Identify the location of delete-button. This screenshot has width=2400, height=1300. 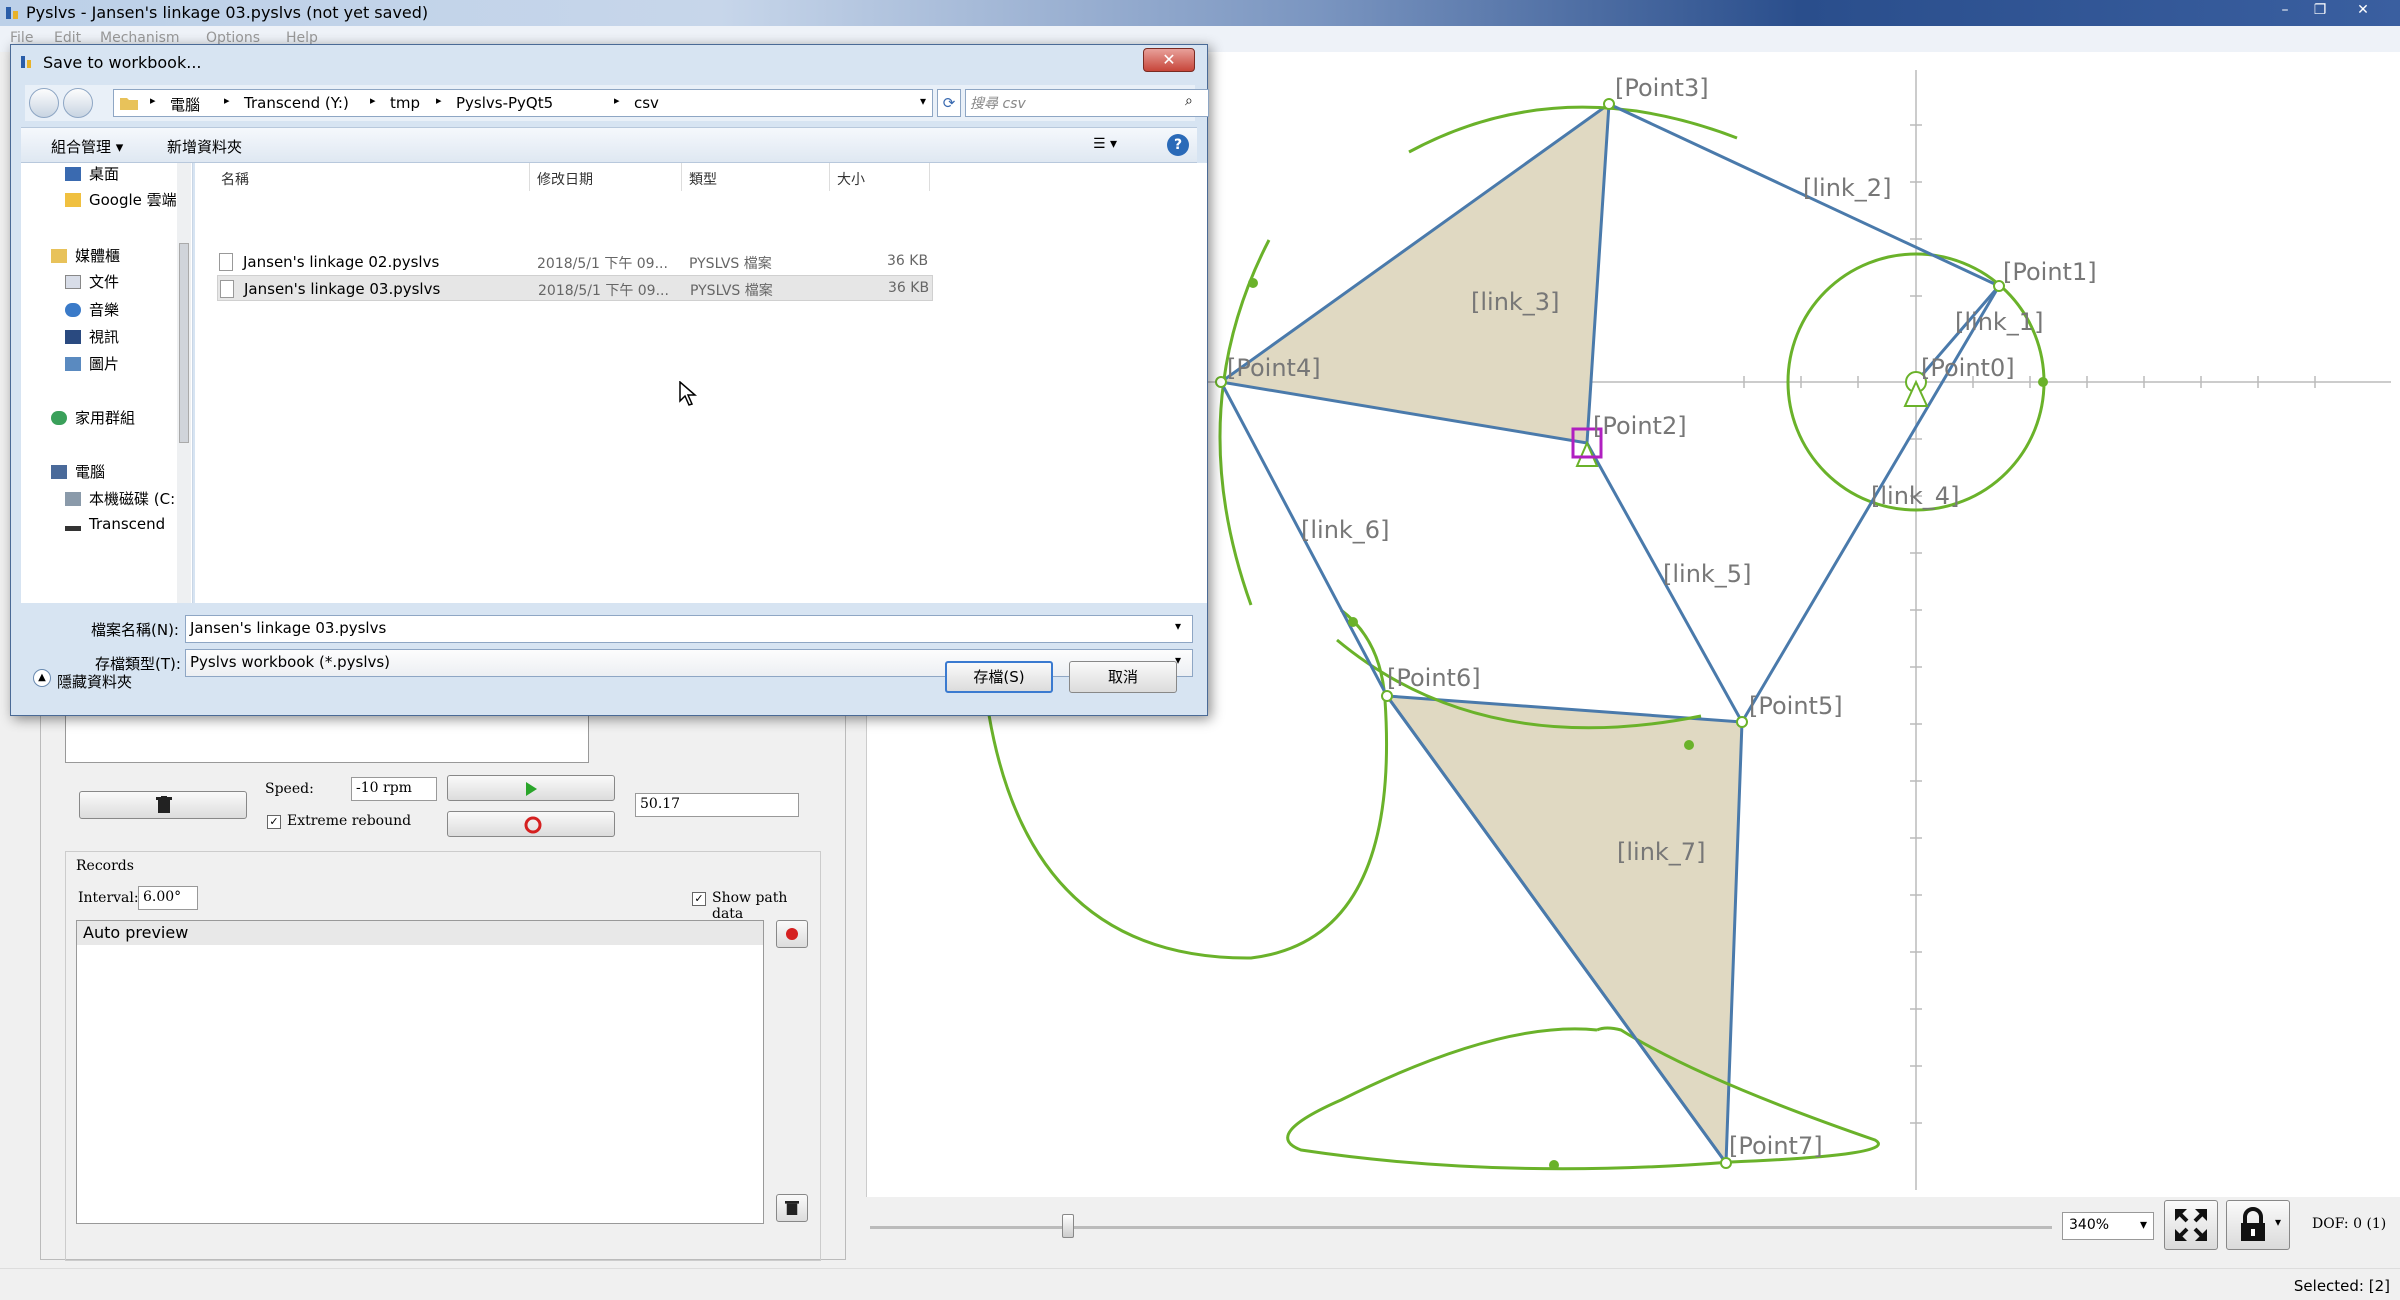
(163, 805).